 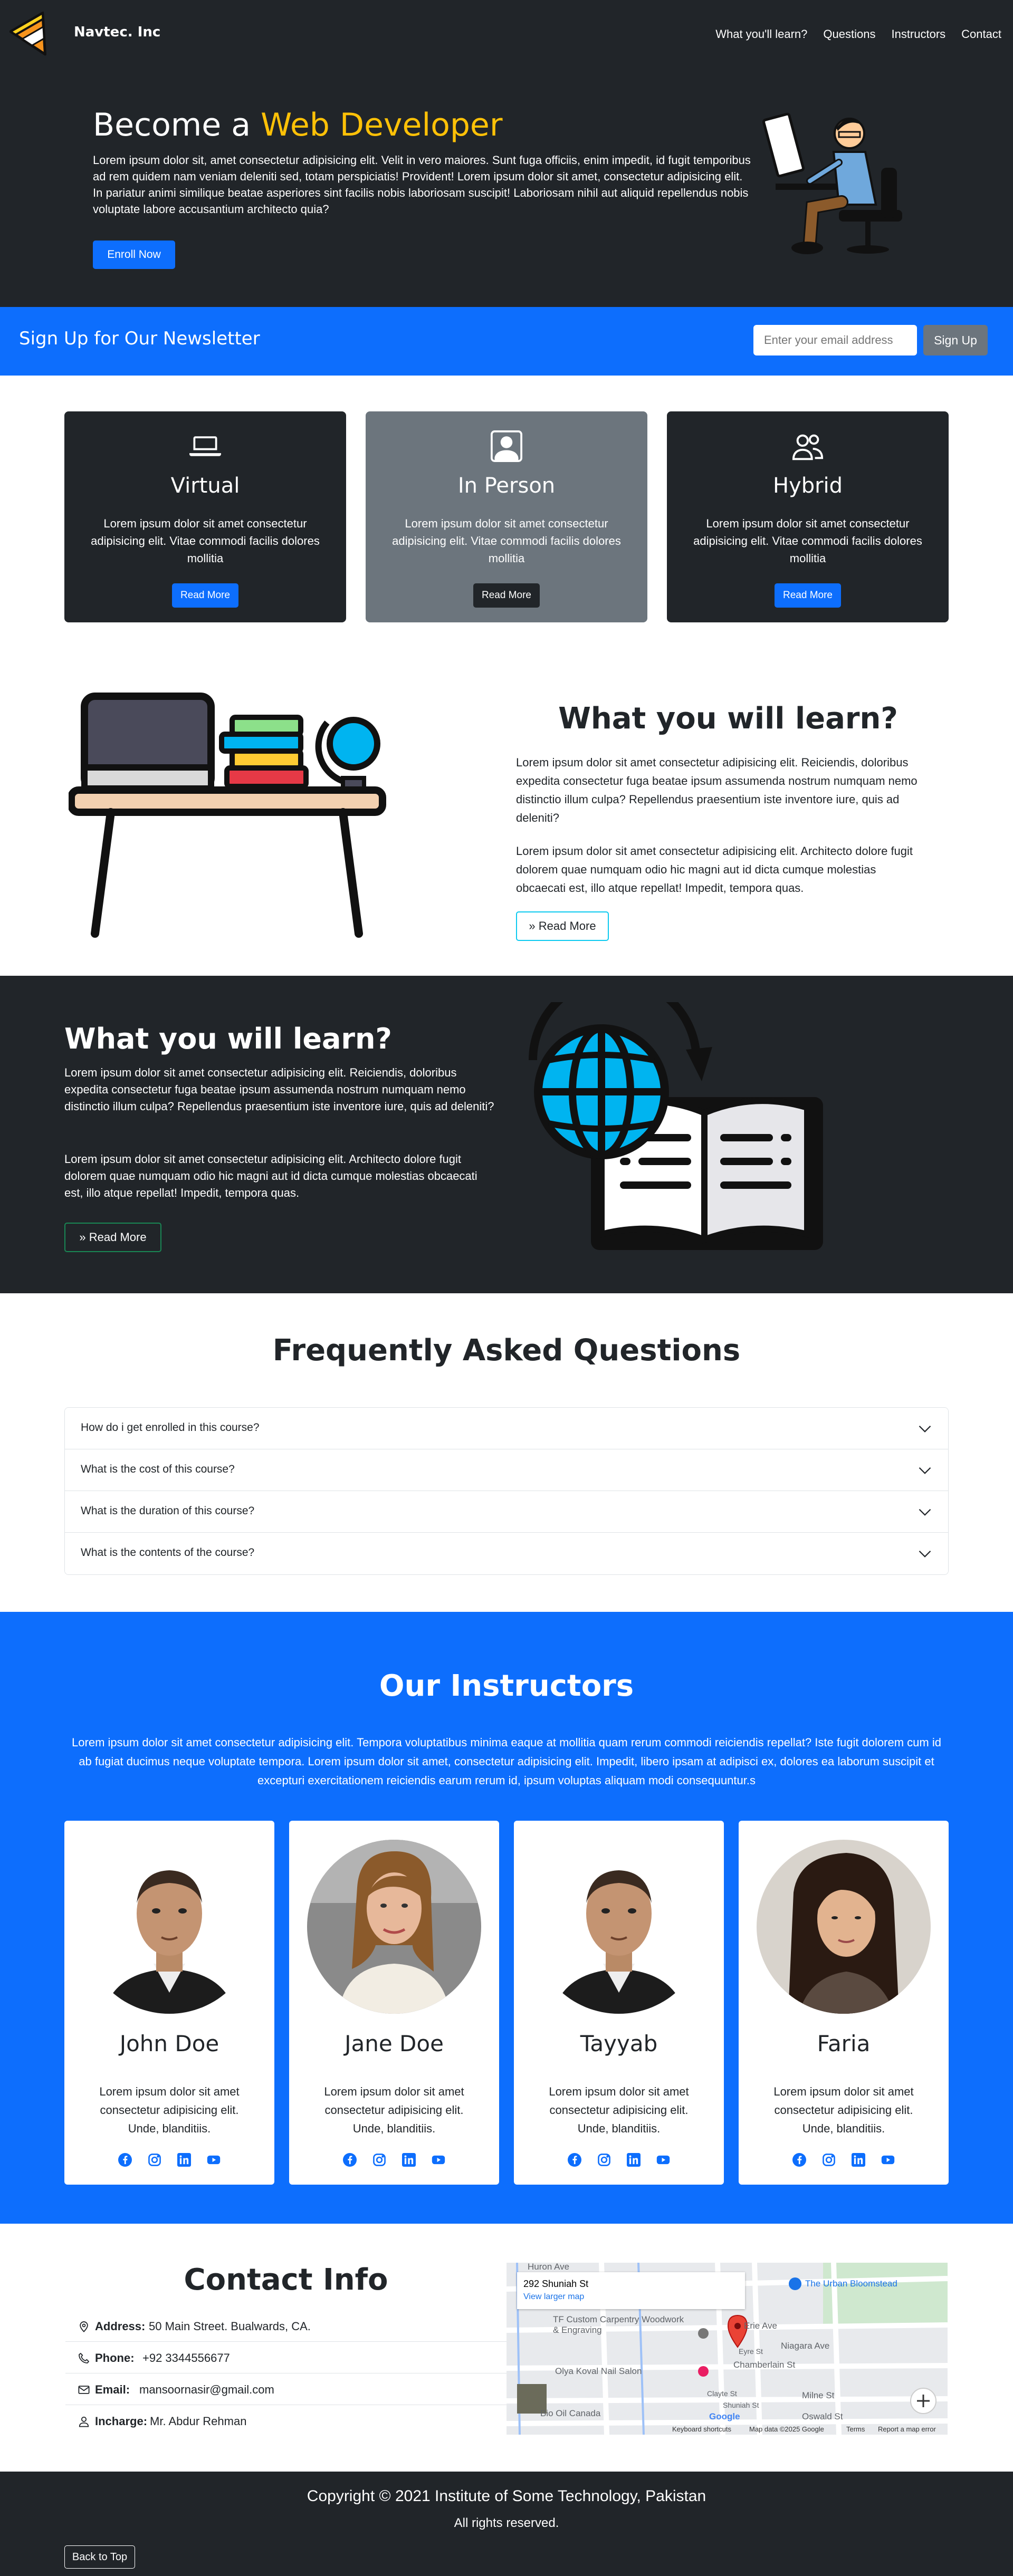 What do you see at coordinates (761, 34) in the screenshot?
I see `nav-link-learn: What you'll learn?` at bounding box center [761, 34].